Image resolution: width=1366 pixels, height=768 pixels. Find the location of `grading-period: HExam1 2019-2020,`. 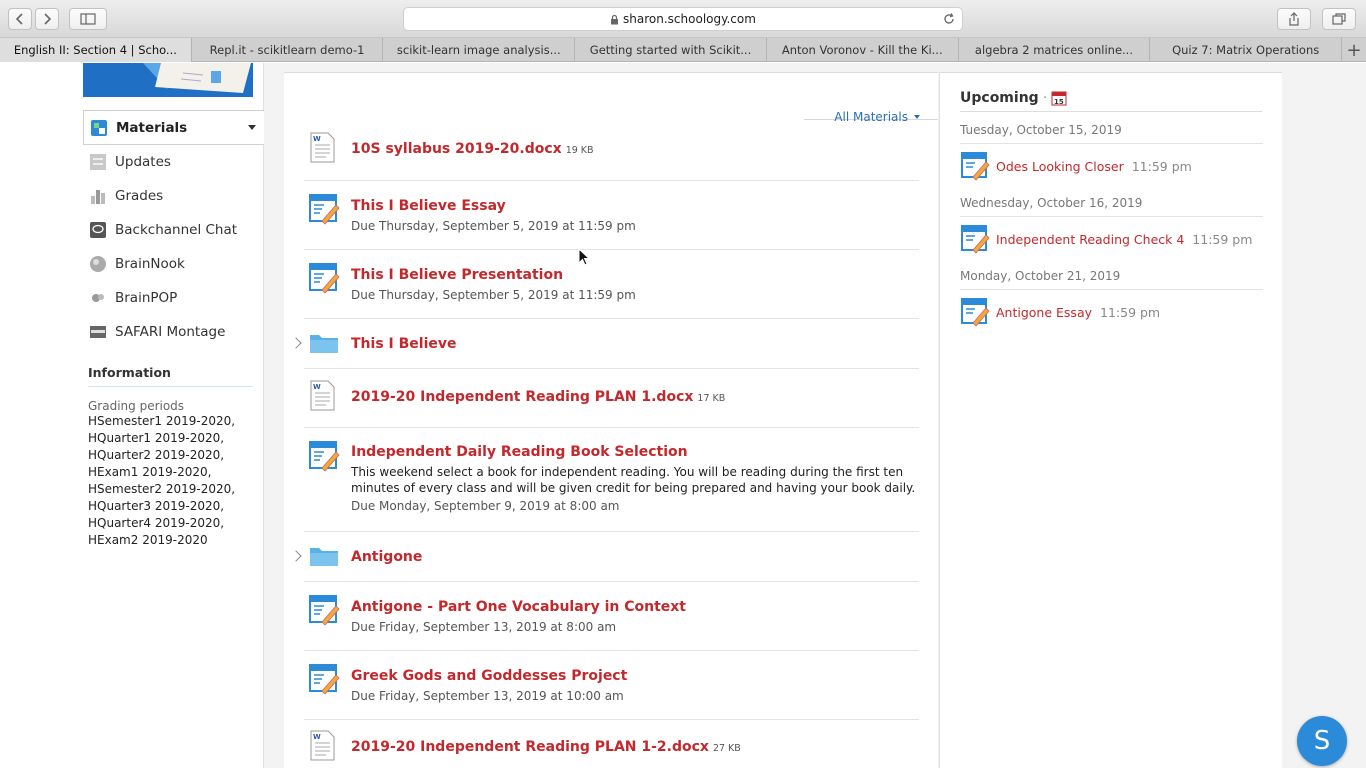

grading-period: HExam1 2019-2020, is located at coordinates (150, 472).